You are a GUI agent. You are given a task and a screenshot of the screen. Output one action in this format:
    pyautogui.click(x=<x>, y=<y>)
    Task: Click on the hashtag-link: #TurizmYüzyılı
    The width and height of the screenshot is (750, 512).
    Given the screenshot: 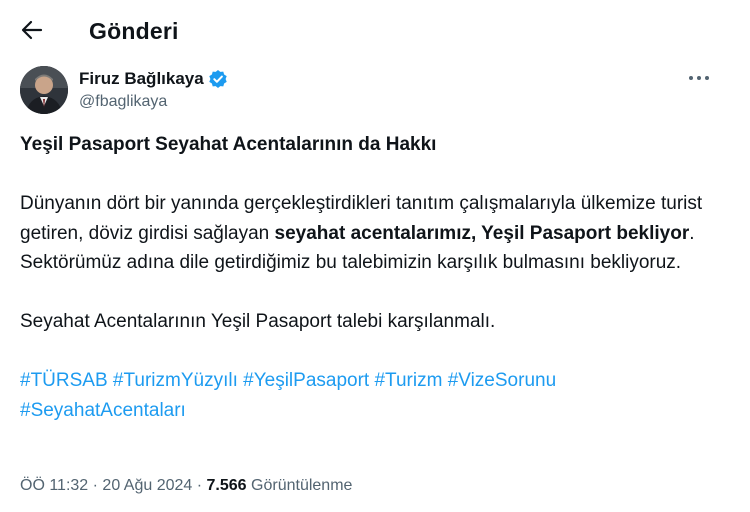 What is the action you would take?
    pyautogui.click(x=175, y=380)
    